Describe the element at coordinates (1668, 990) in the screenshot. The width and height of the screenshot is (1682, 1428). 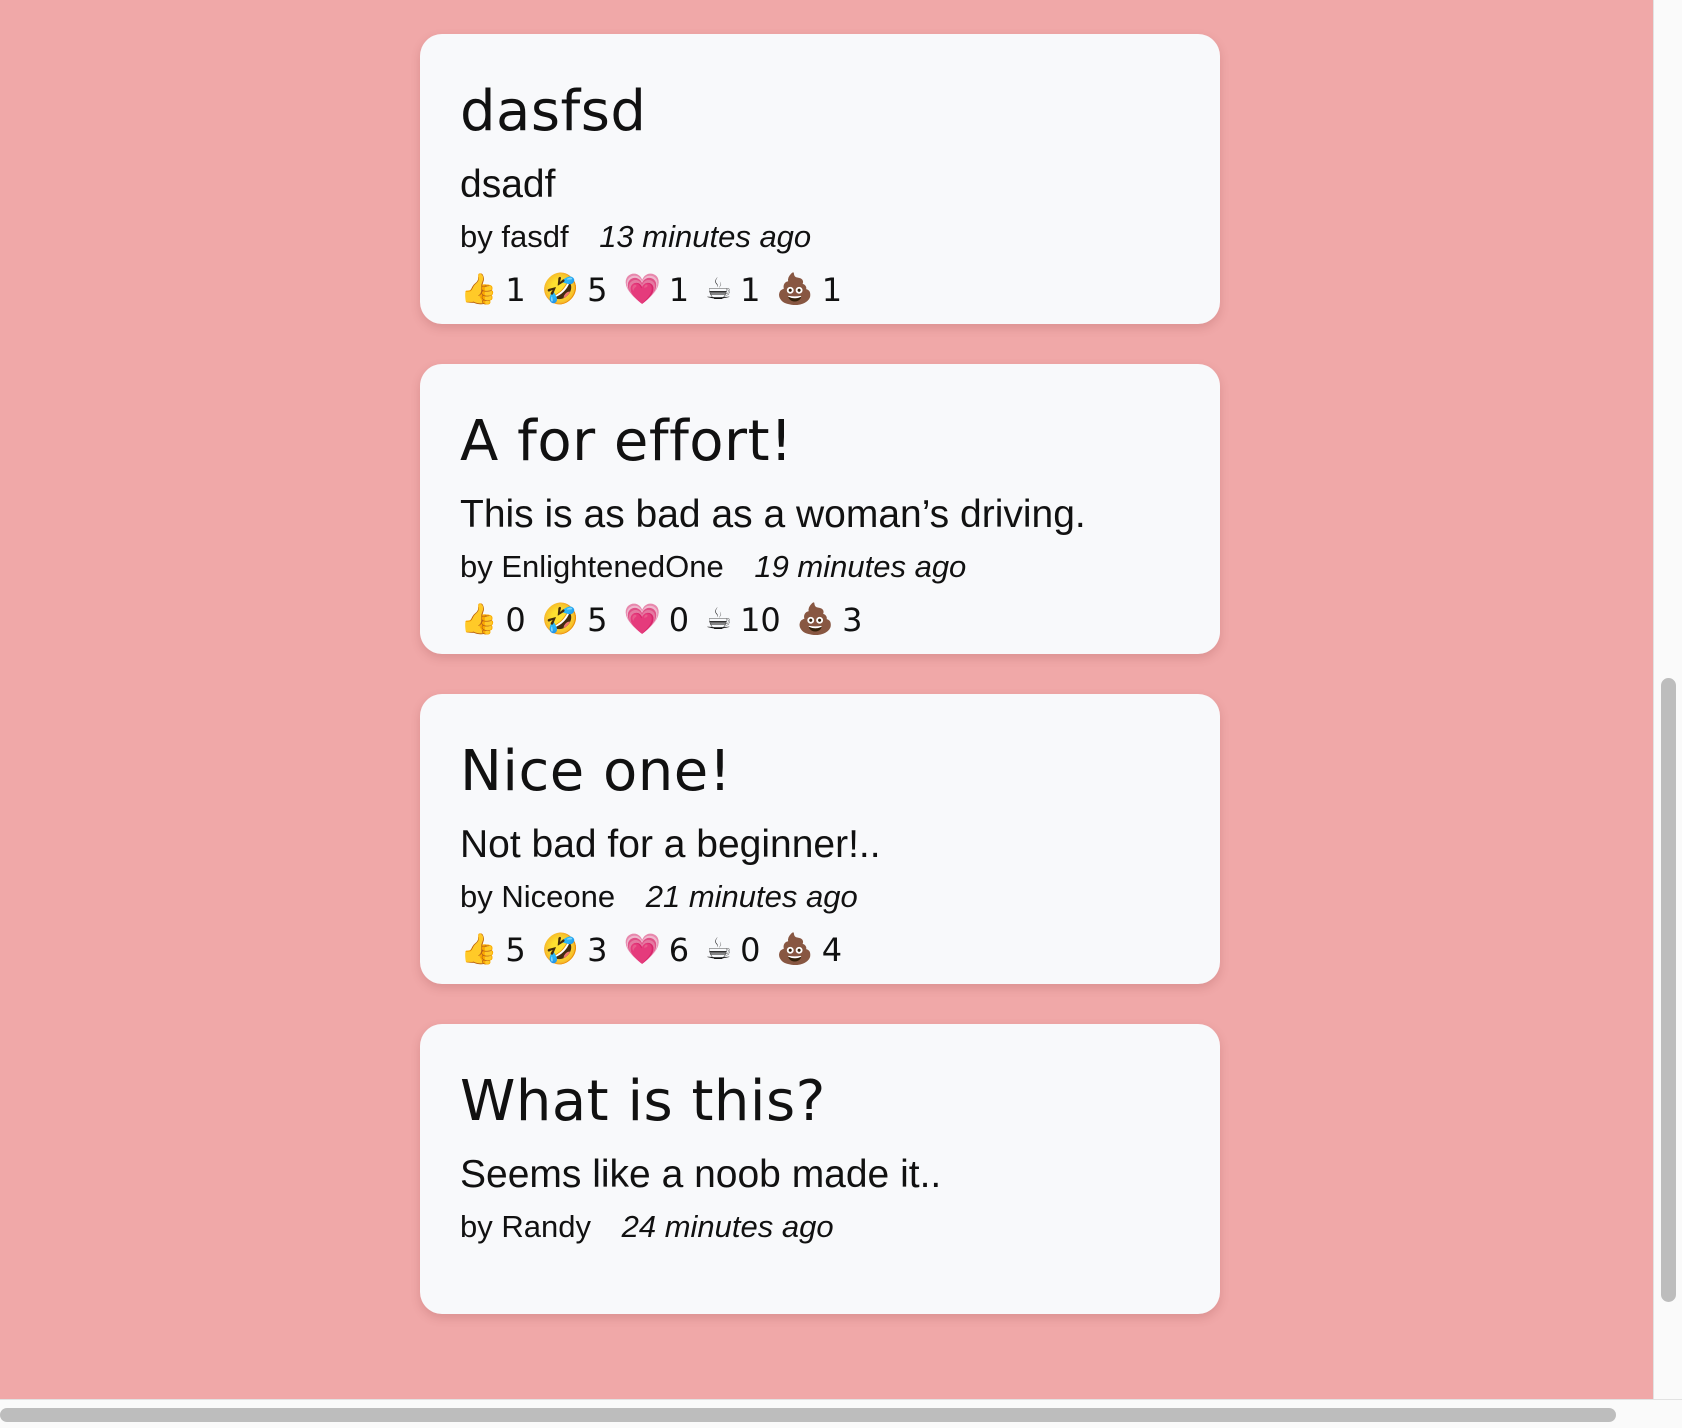
I see `vertical-scrollbar-thumb` at that location.